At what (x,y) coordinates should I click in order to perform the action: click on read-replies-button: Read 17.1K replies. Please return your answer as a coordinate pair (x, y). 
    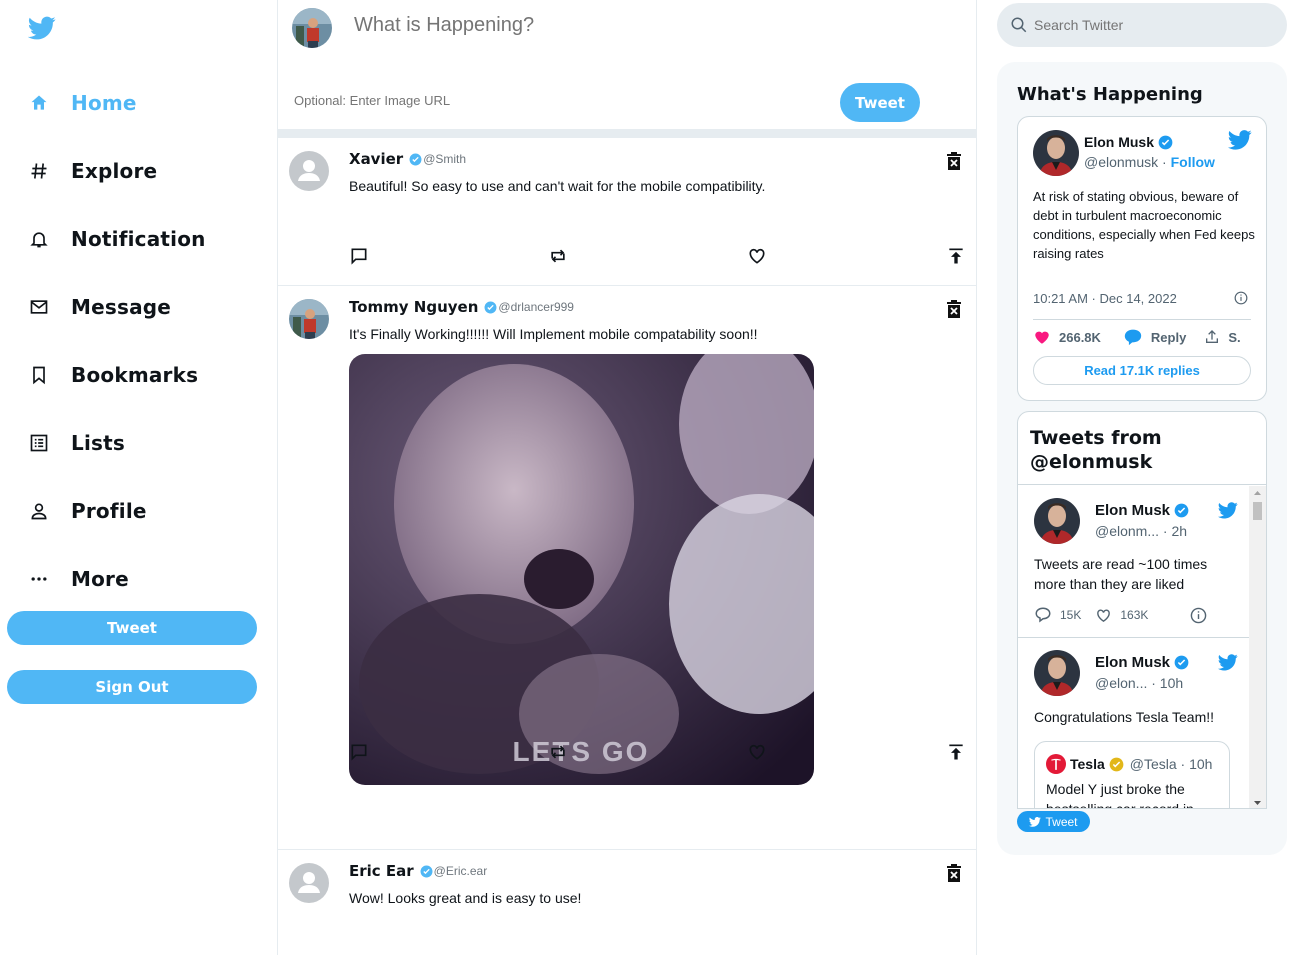
    Looking at the image, I should click on (1142, 370).